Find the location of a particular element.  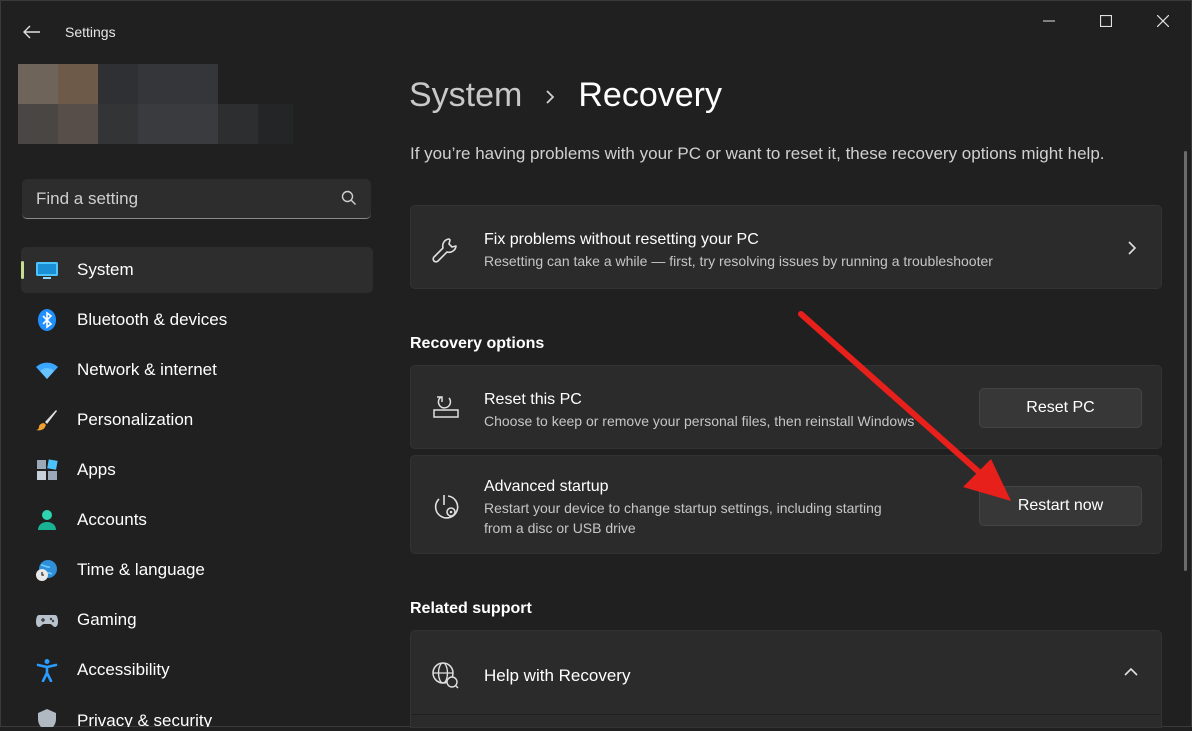

advanced-startup-title: Advanced startup is located at coordinates (546, 486).